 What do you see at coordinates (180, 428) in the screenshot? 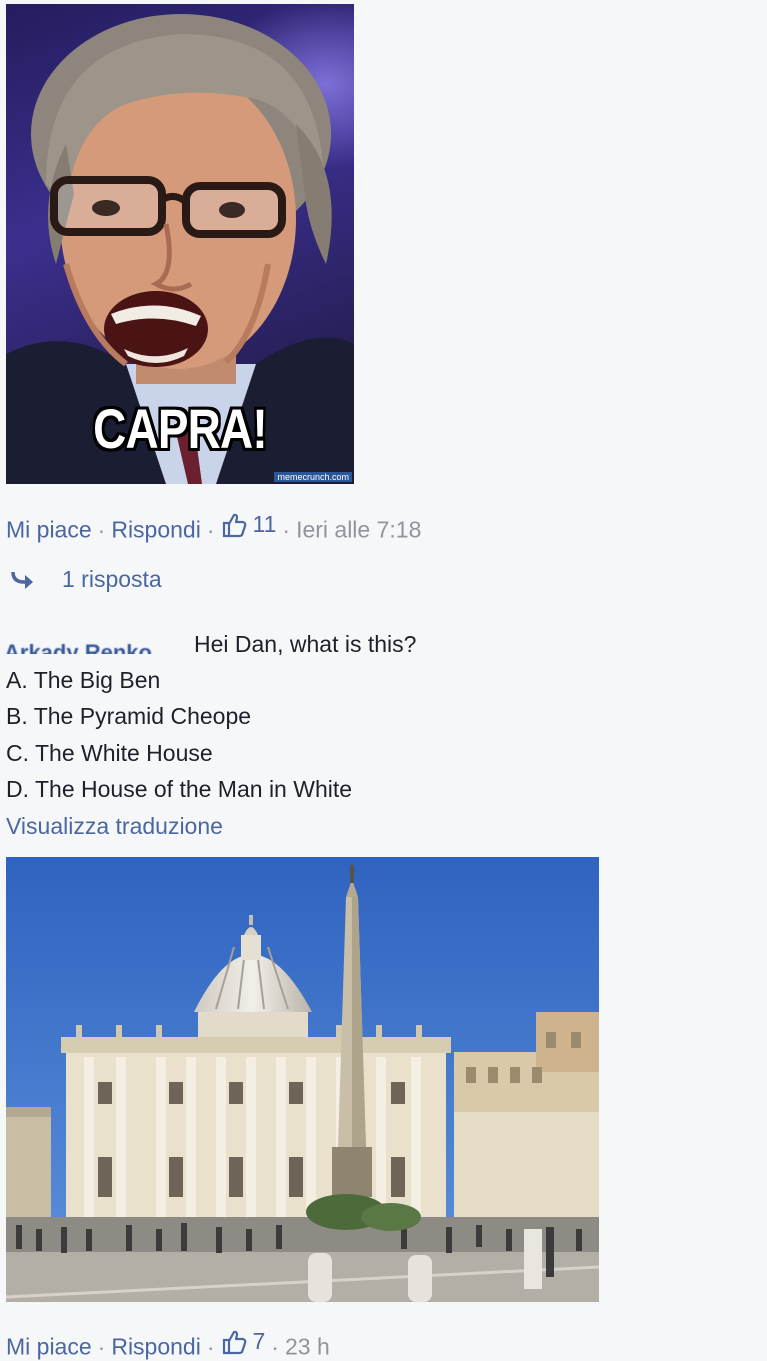
I see `meme-caption: CAPRA!` at bounding box center [180, 428].